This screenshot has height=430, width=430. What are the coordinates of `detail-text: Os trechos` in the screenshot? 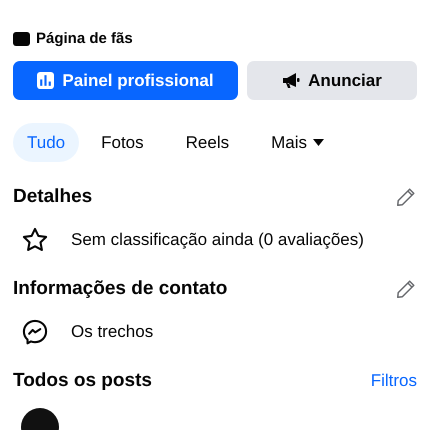 It's located at (112, 332).